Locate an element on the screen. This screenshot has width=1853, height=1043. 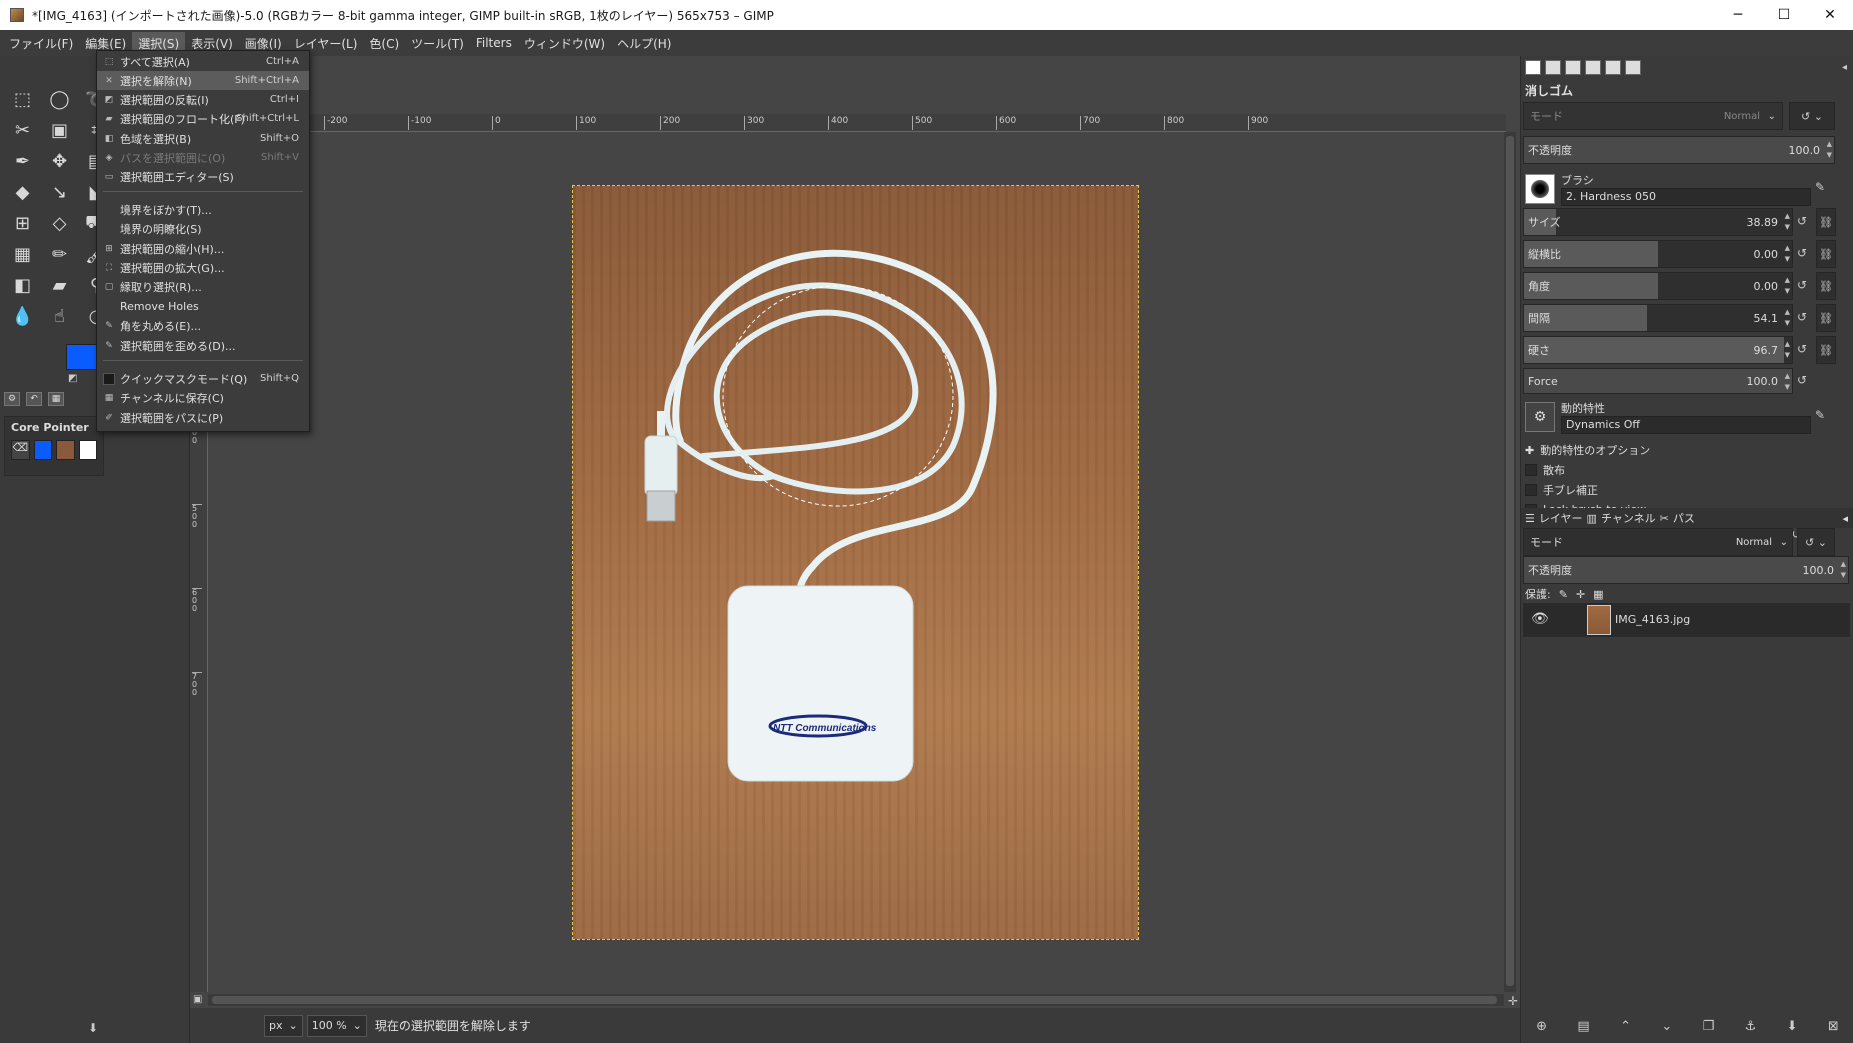
link-angle-button: ⛓ is located at coordinates (1826, 286).